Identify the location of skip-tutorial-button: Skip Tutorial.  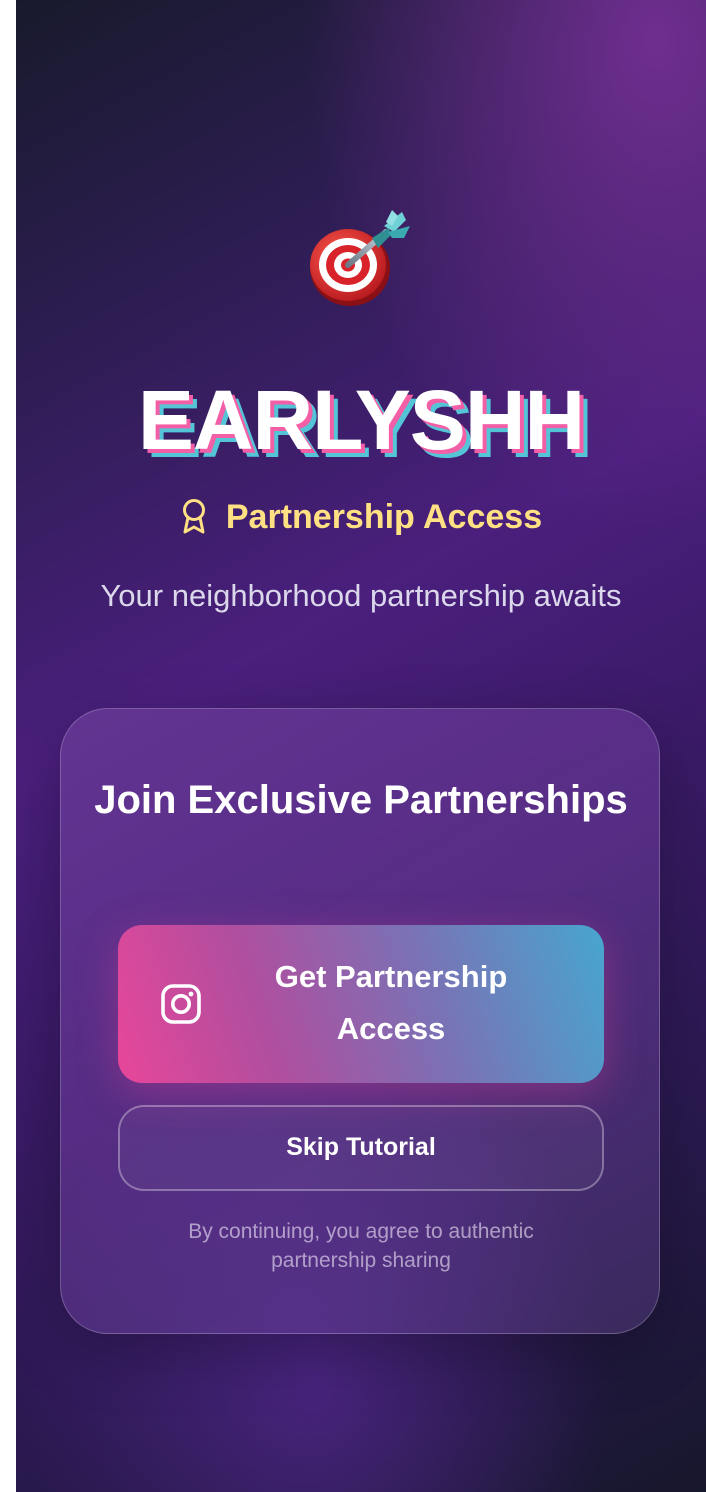
(361, 1148).